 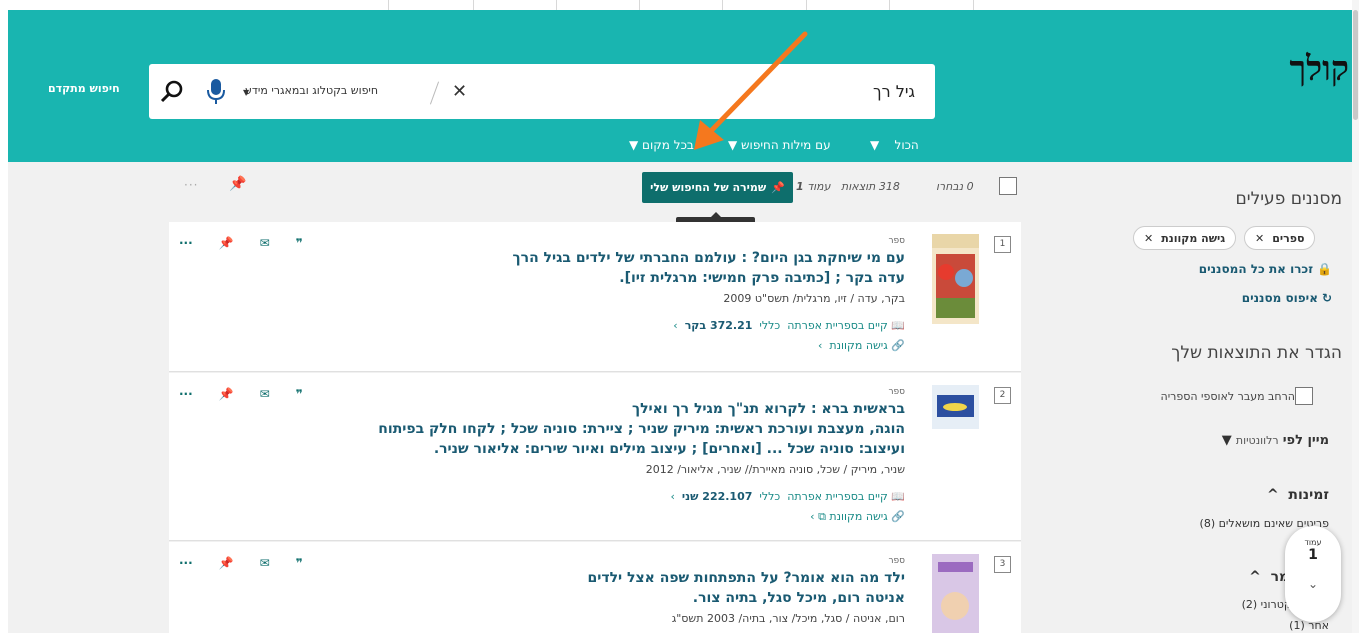 What do you see at coordinates (762, 278) in the screenshot?
I see `result-subtitle: עדה בקר ; [כתיבה פרק חמישי: מרגלית זיו].` at bounding box center [762, 278].